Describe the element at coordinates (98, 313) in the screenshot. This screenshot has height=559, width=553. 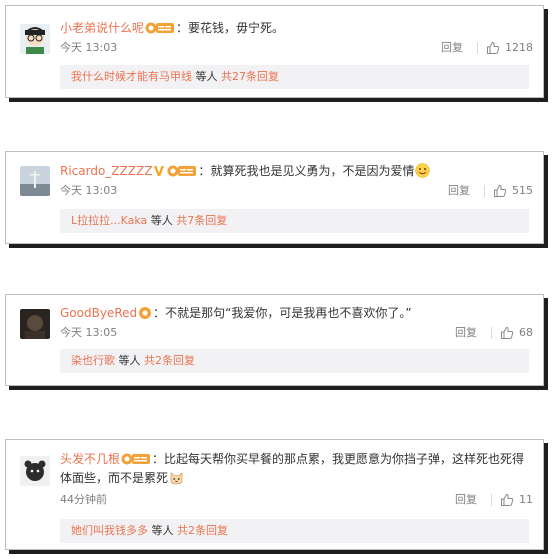
I see `username-link: GoodByeRed` at that location.